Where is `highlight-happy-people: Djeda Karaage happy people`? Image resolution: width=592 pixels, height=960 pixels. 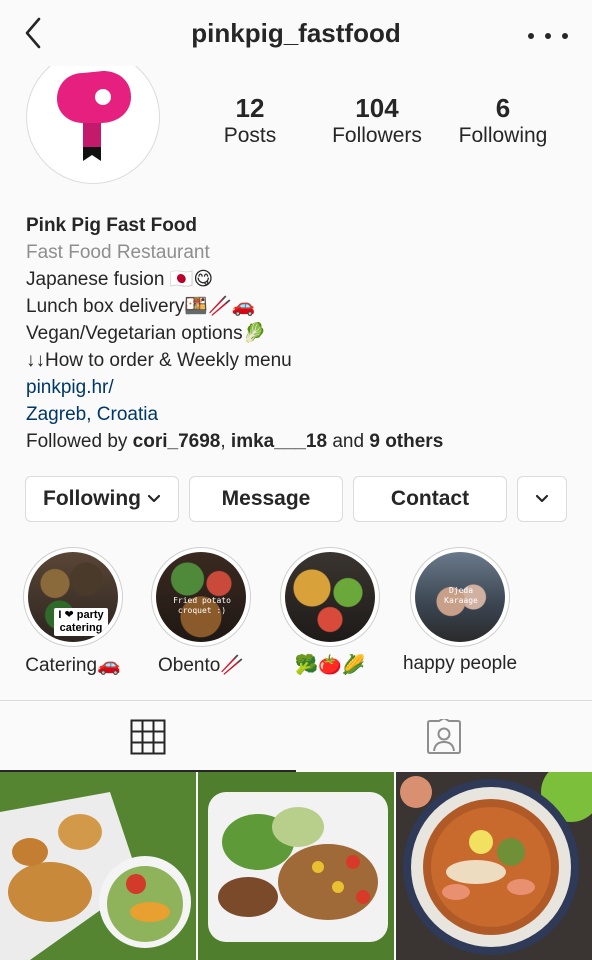
highlight-happy-people: Djeda Karaage happy people is located at coordinates (460, 611).